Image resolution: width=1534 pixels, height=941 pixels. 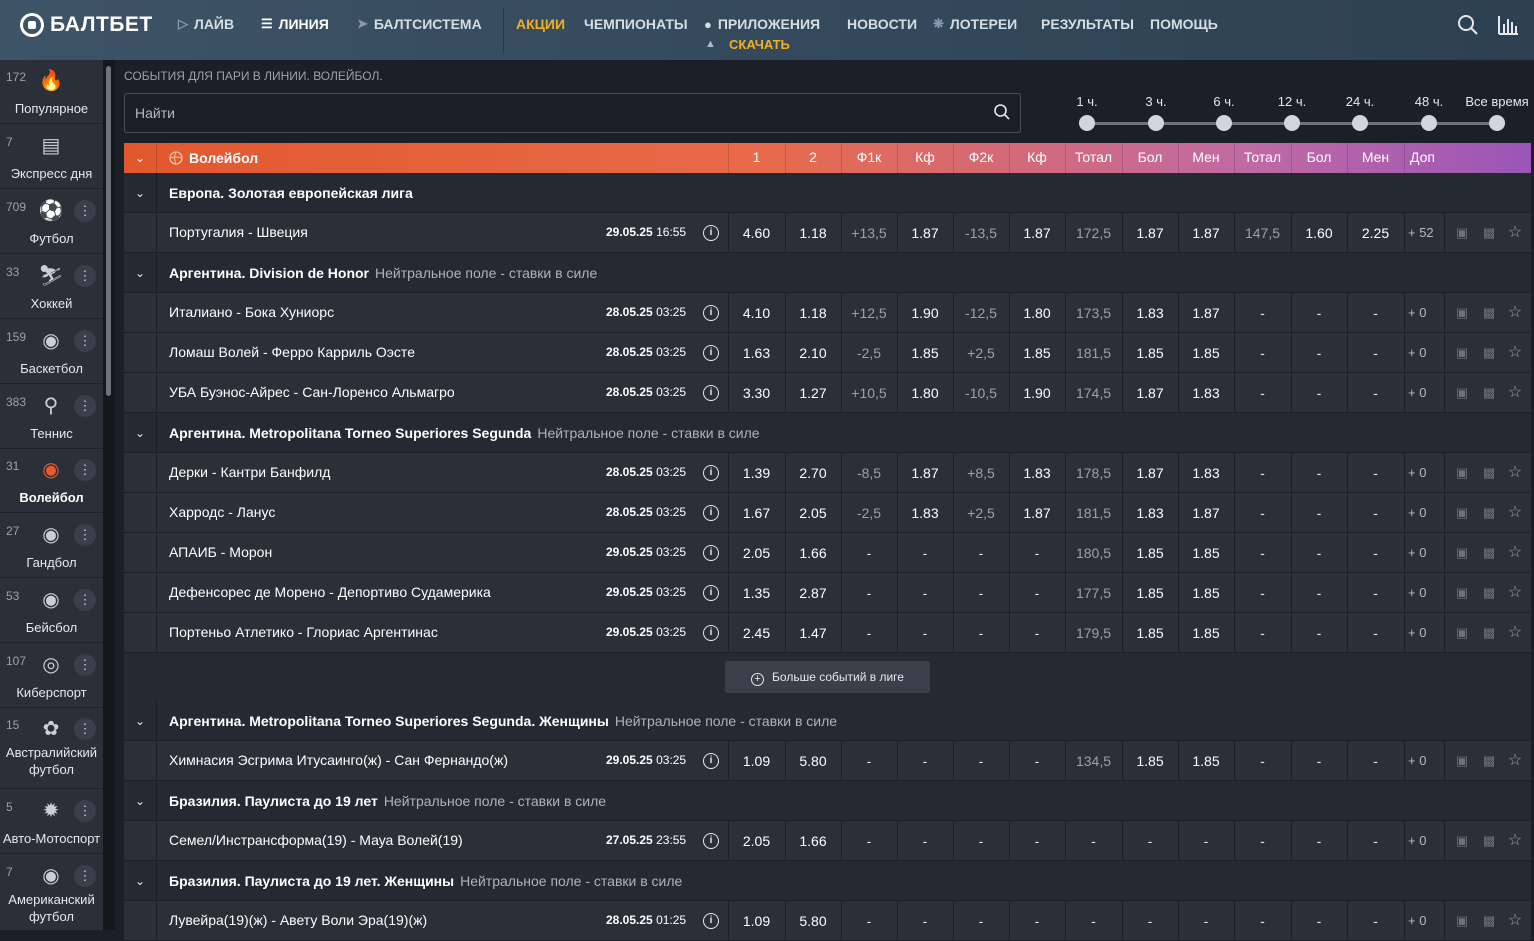 I want to click on sidebar-item-basketball: 159 ◉ ⋮ Баскетбол, so click(x=51, y=352).